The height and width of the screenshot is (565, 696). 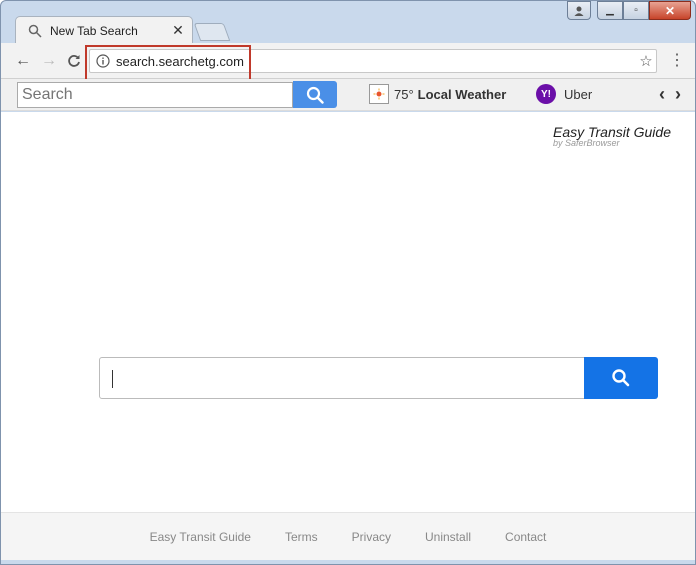 I want to click on uber-label: Uber, so click(x=578, y=94).